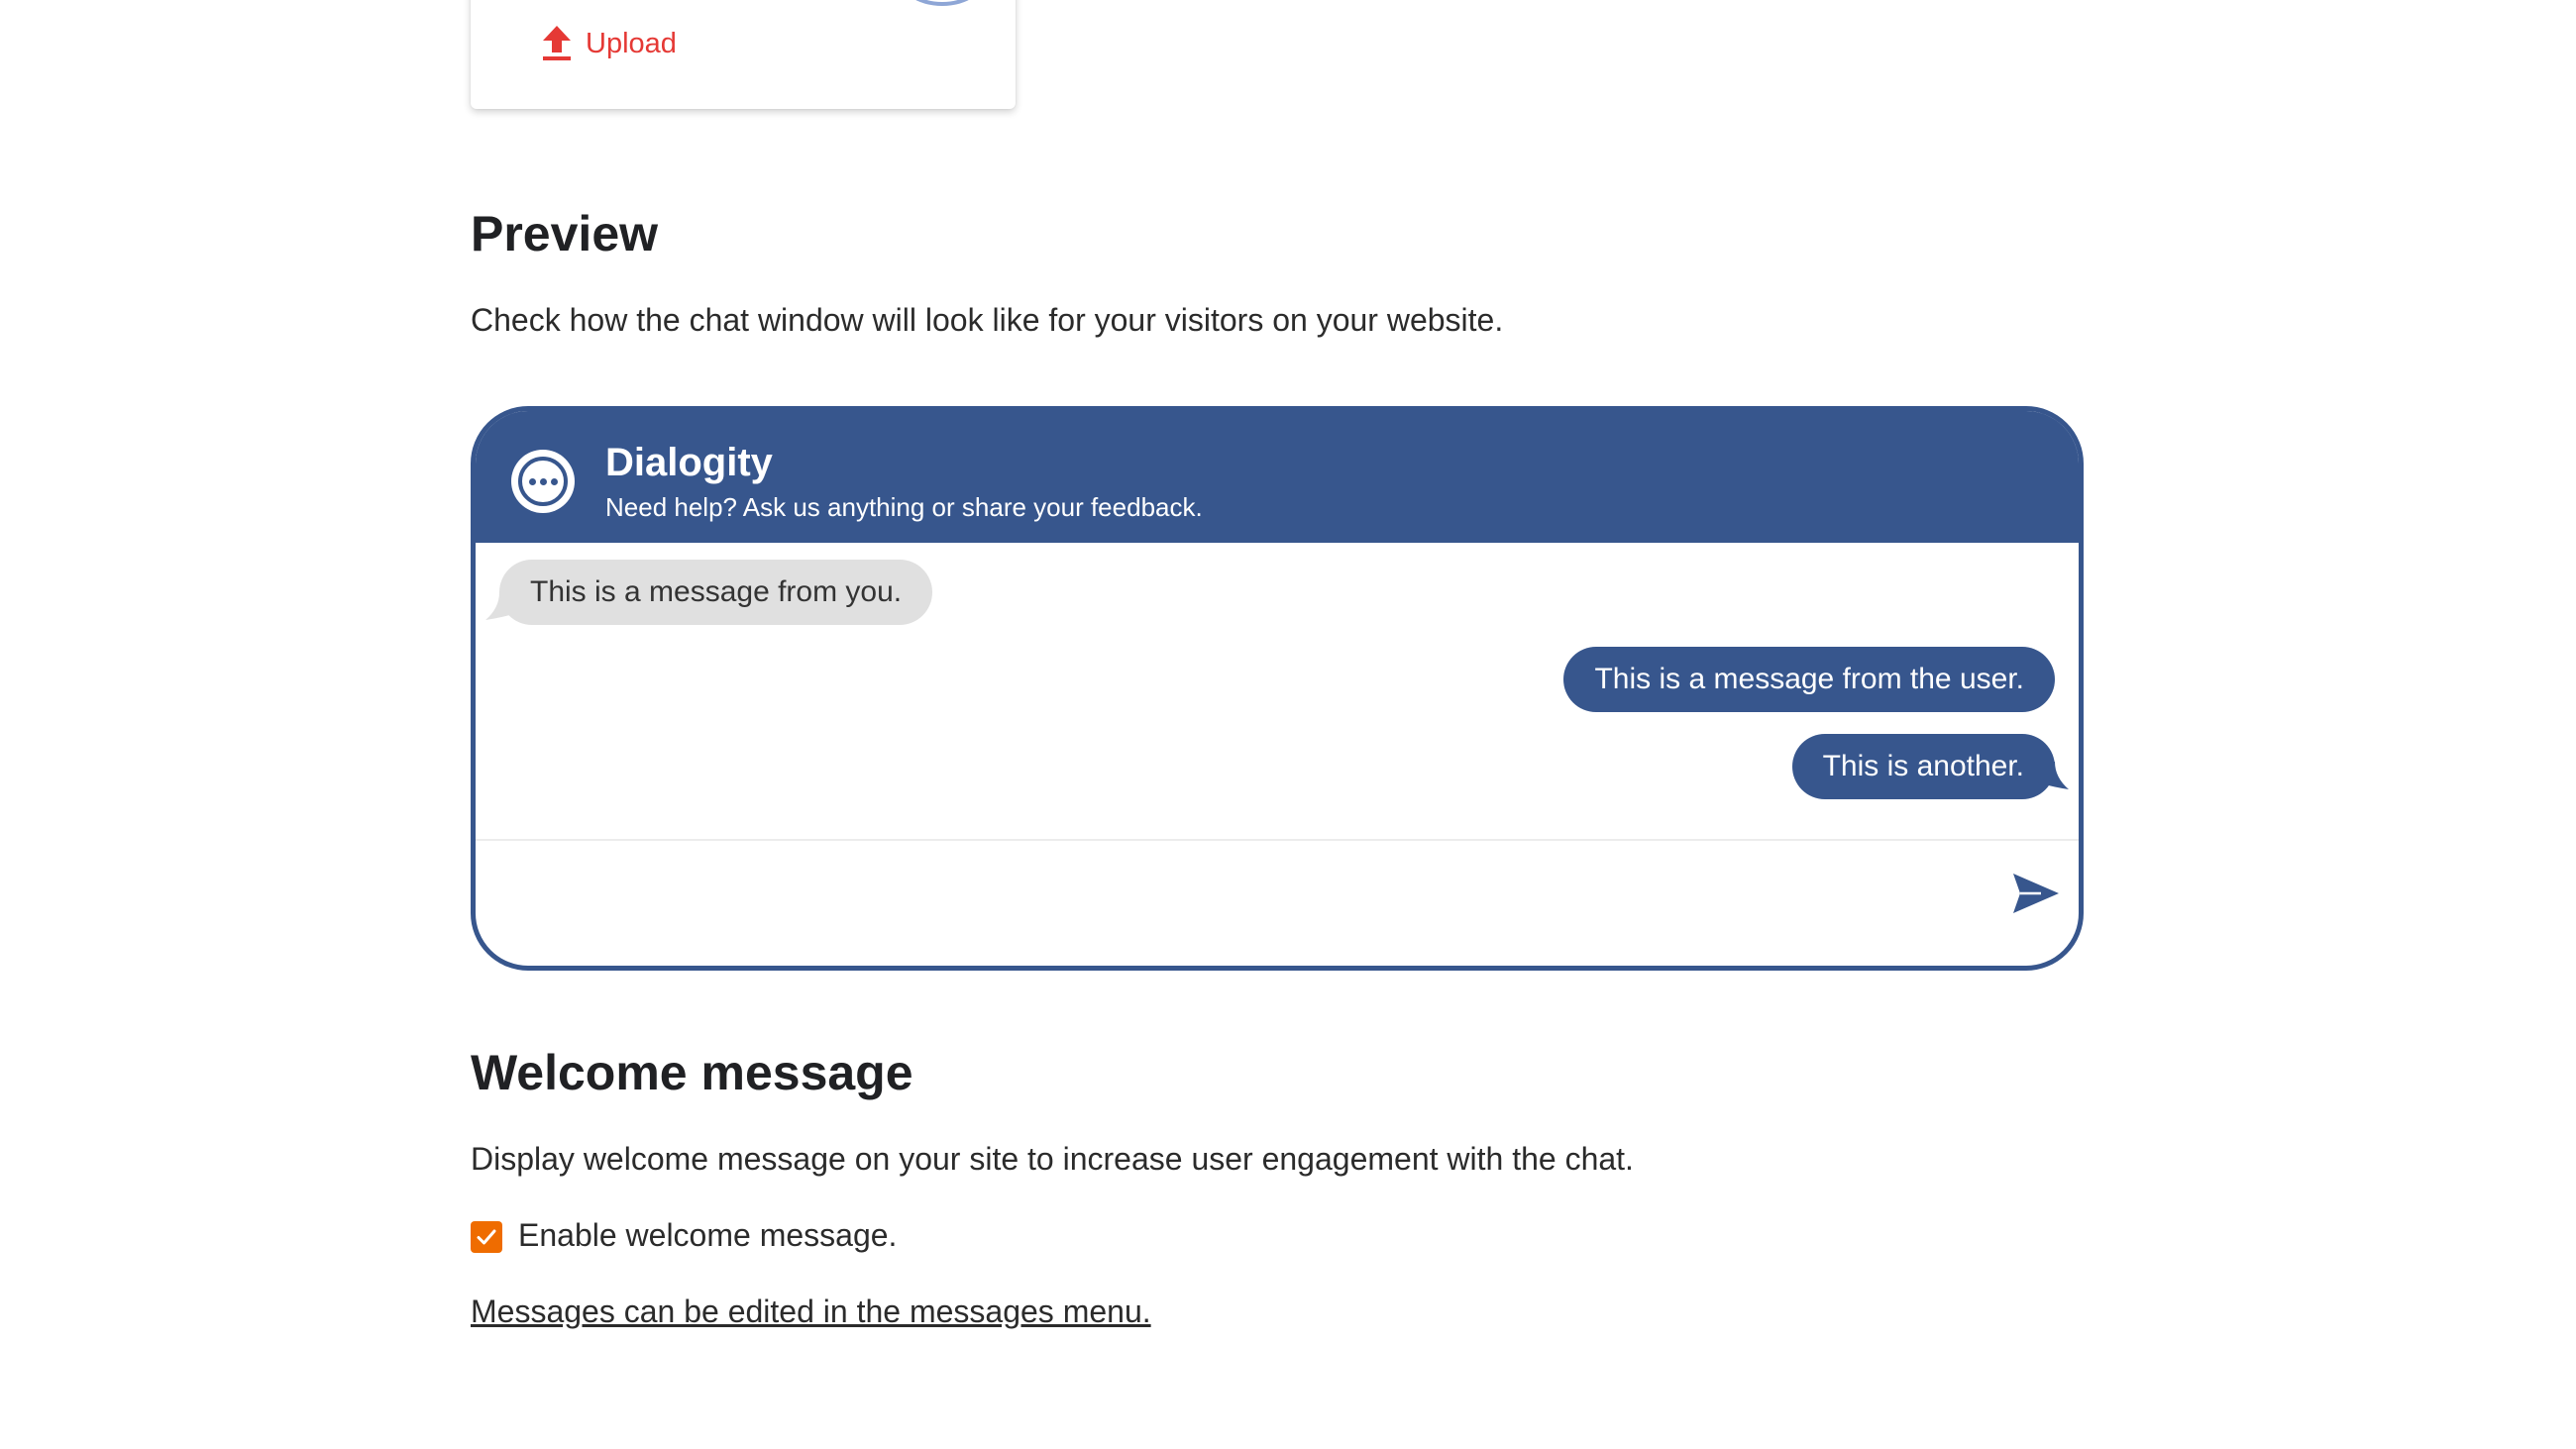  Describe the element at coordinates (716, 592) in the screenshot. I see `message-agent: This is a message from you.` at that location.